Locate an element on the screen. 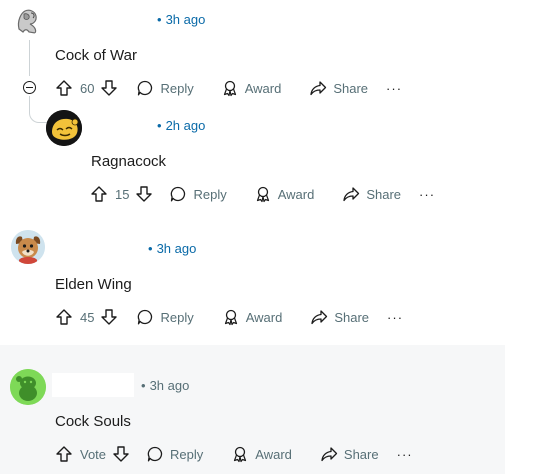  vote-count: 45 is located at coordinates (87, 317).